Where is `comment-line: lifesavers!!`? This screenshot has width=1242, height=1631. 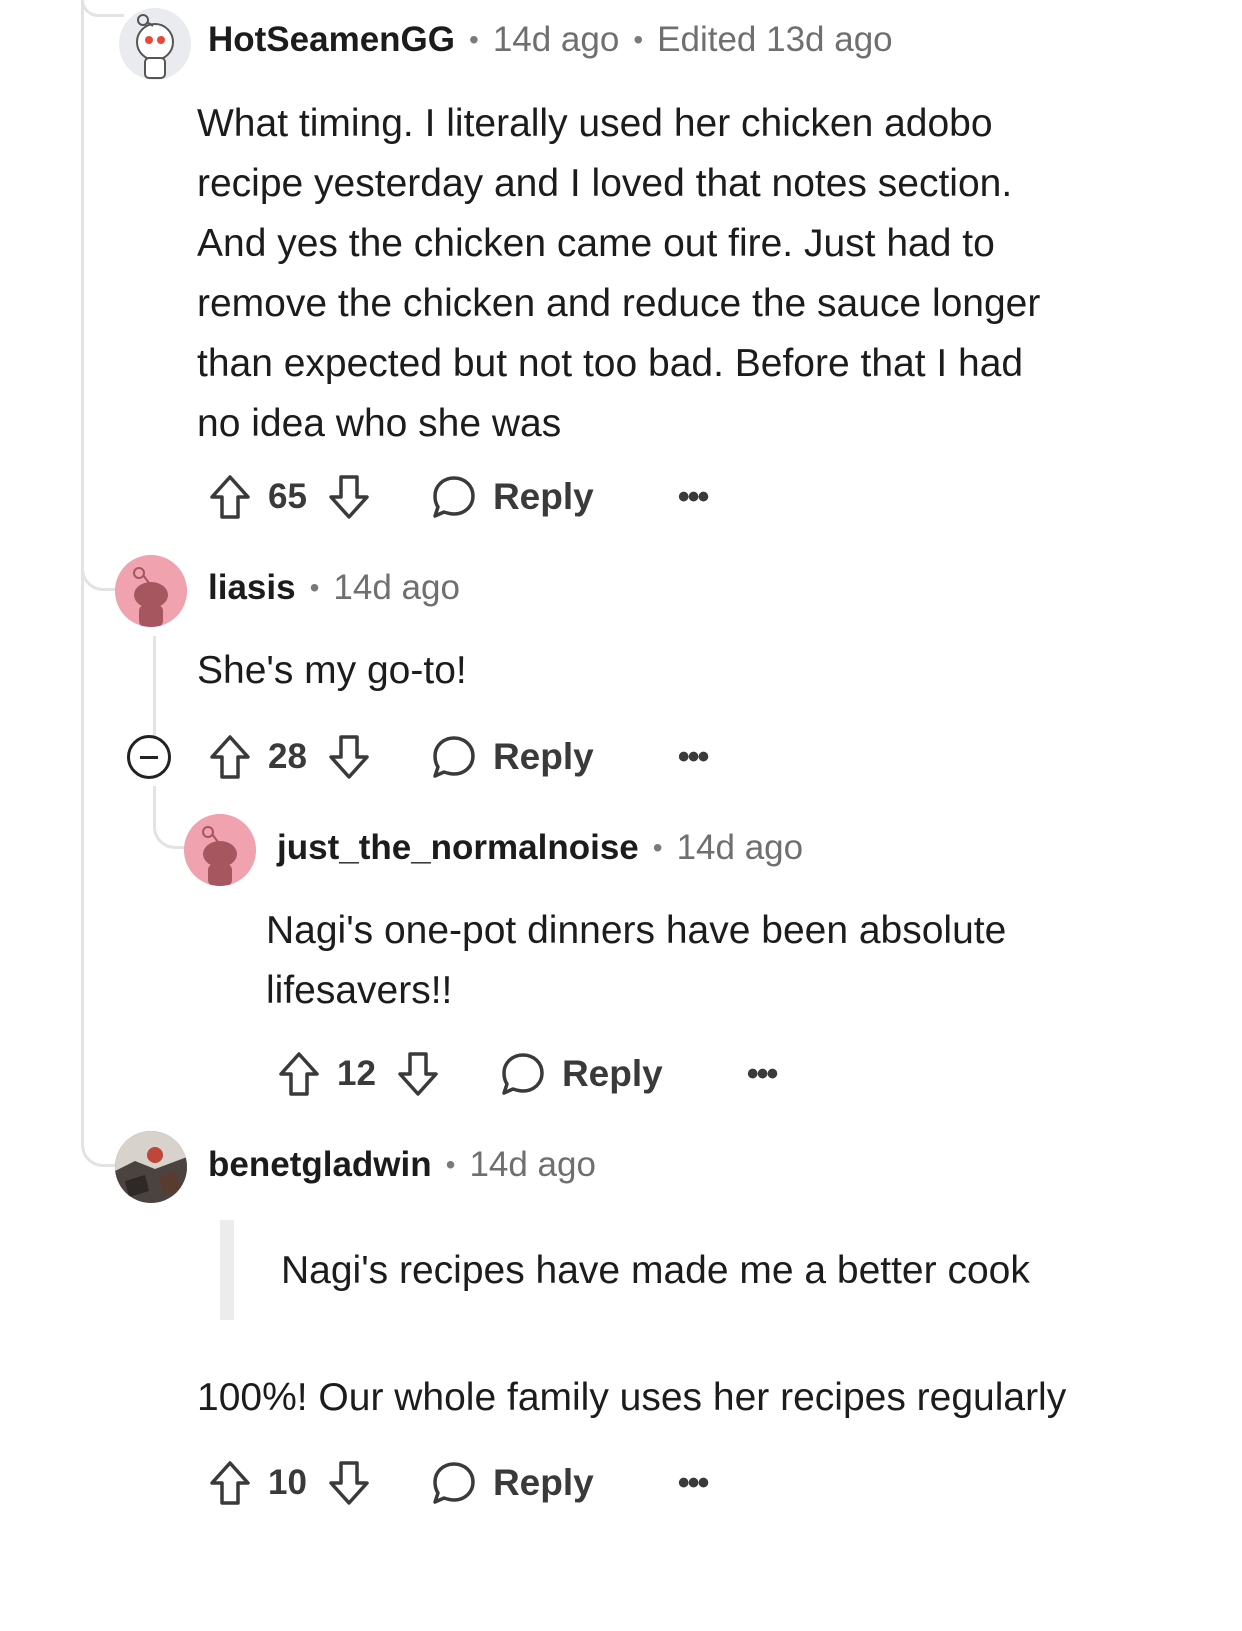
comment-line: lifesavers!! is located at coordinates (359, 990).